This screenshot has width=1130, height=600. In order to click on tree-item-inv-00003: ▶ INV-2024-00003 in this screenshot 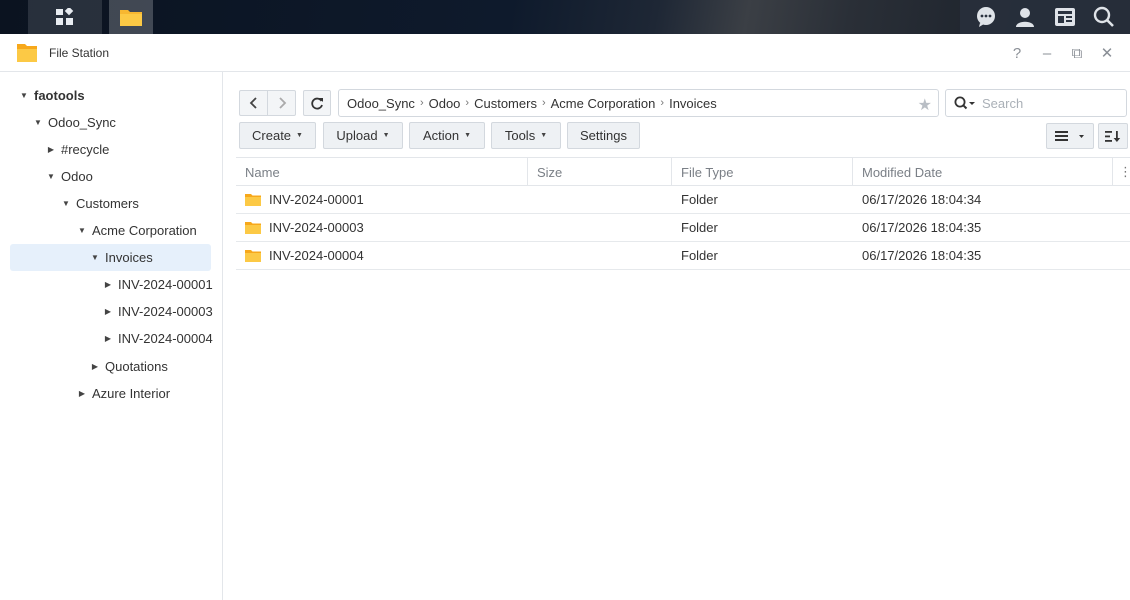, I will do `click(157, 311)`.